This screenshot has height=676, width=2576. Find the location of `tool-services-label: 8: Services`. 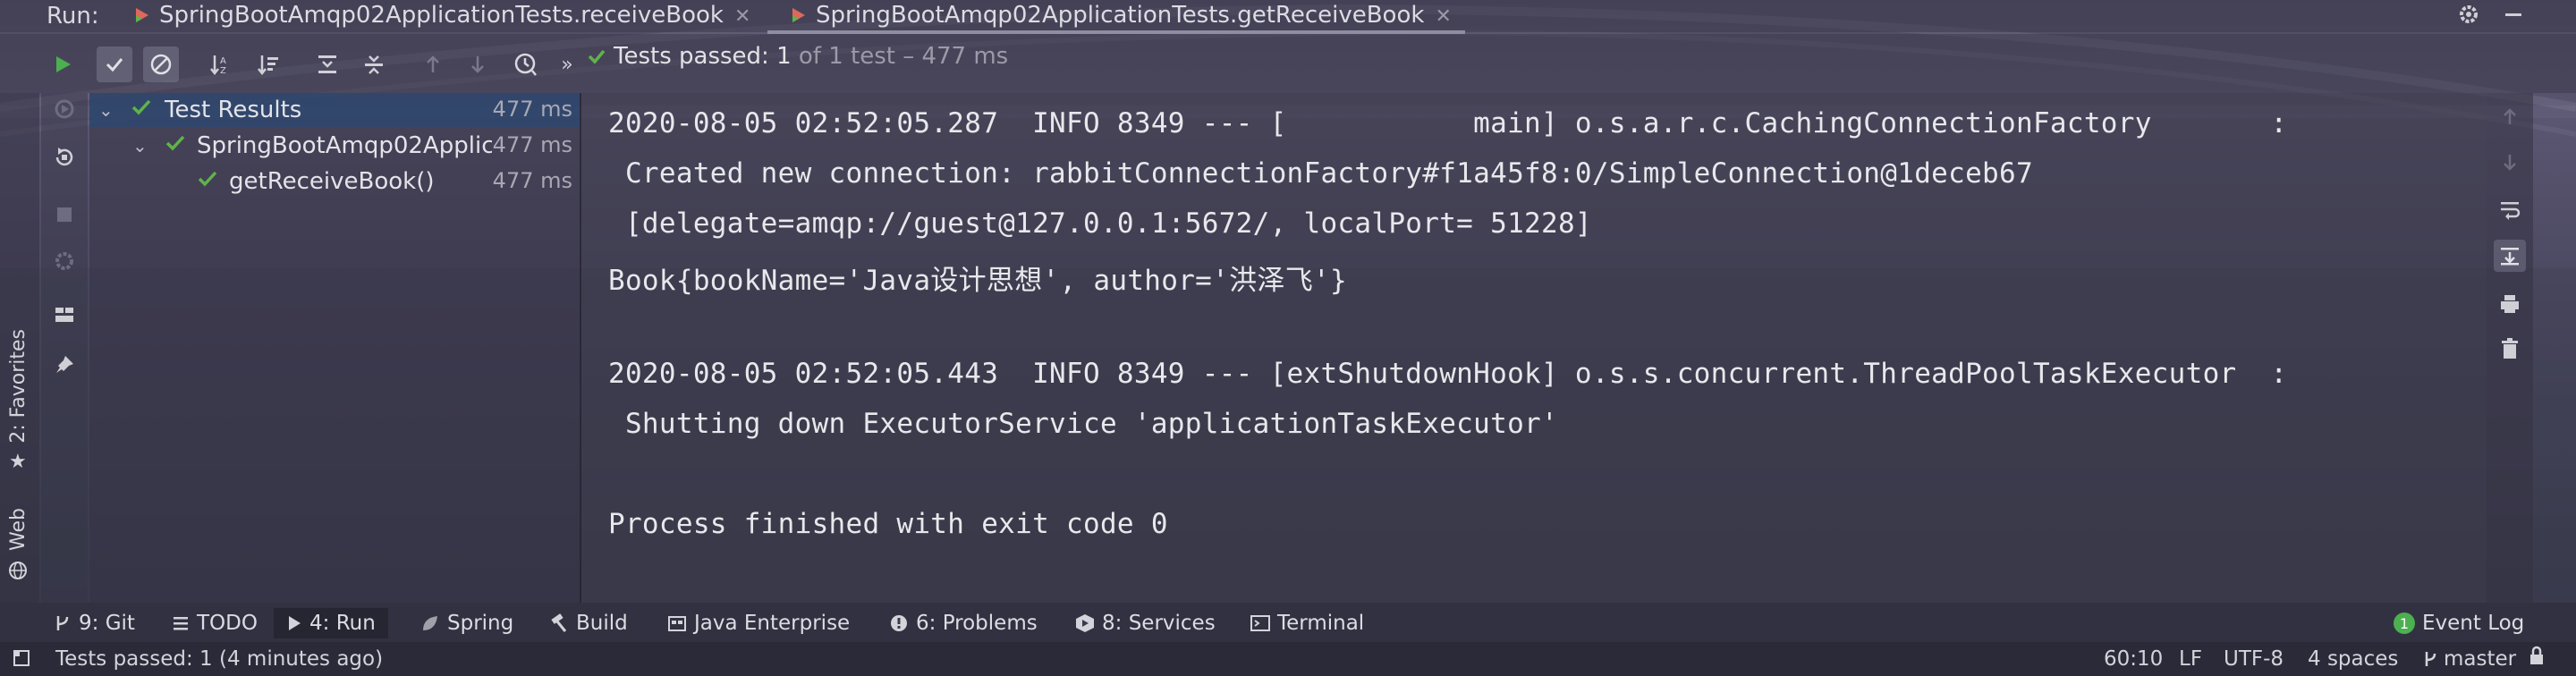

tool-services-label: 8: Services is located at coordinates (1159, 623).